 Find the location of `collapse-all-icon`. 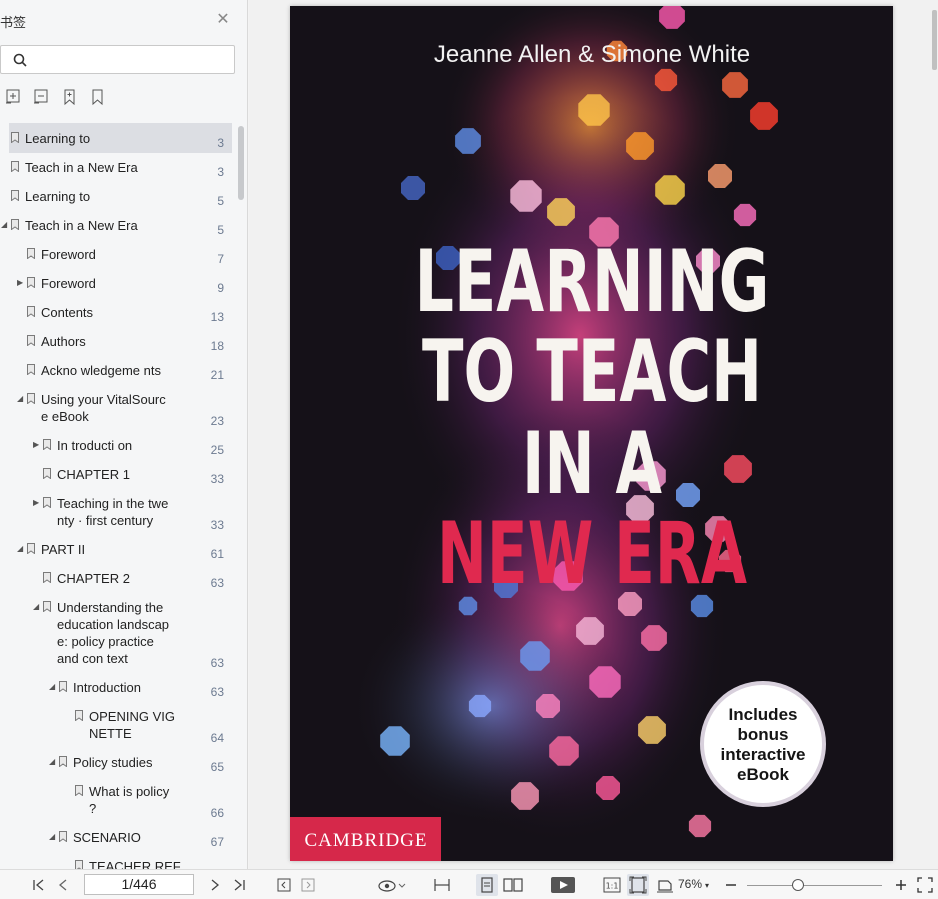

collapse-all-icon is located at coordinates (42, 97).